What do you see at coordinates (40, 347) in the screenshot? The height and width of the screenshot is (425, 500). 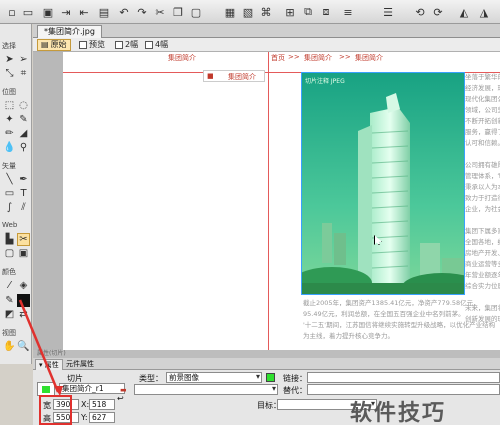 I see `annotation-arrow` at bounding box center [40, 347].